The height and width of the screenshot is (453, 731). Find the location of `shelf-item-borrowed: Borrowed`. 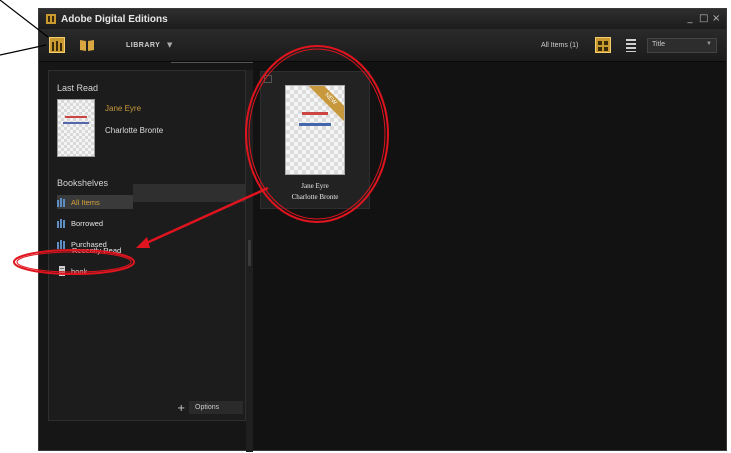

shelf-item-borrowed: Borrowed is located at coordinates (80, 223).